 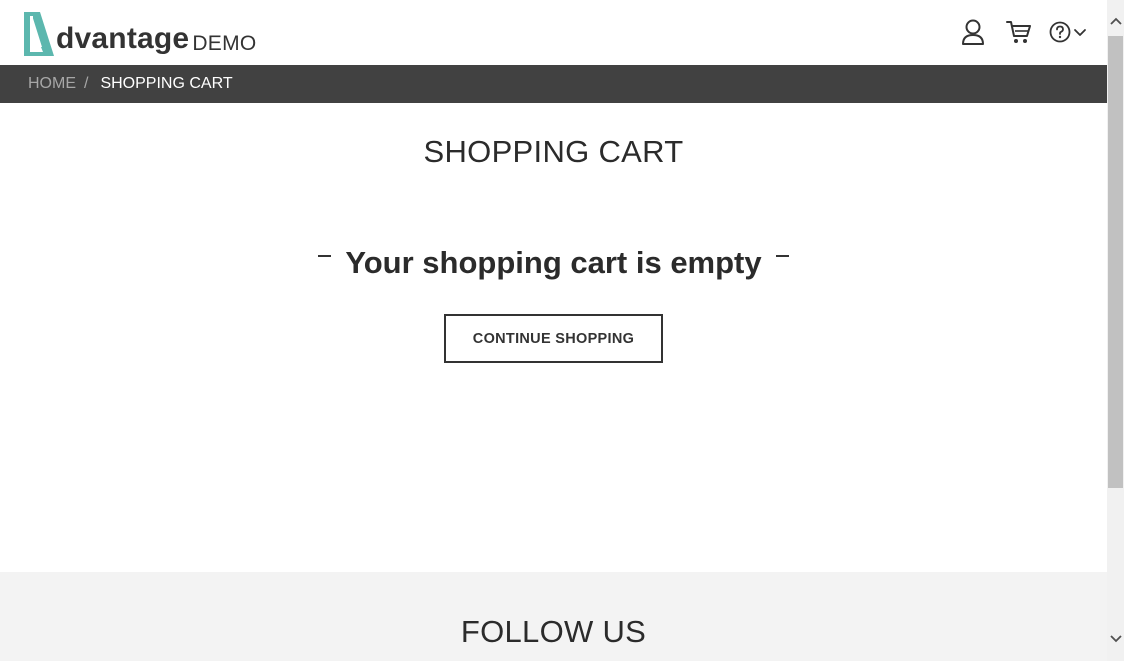 I want to click on footer: FOLLOW US, so click(x=553, y=616).